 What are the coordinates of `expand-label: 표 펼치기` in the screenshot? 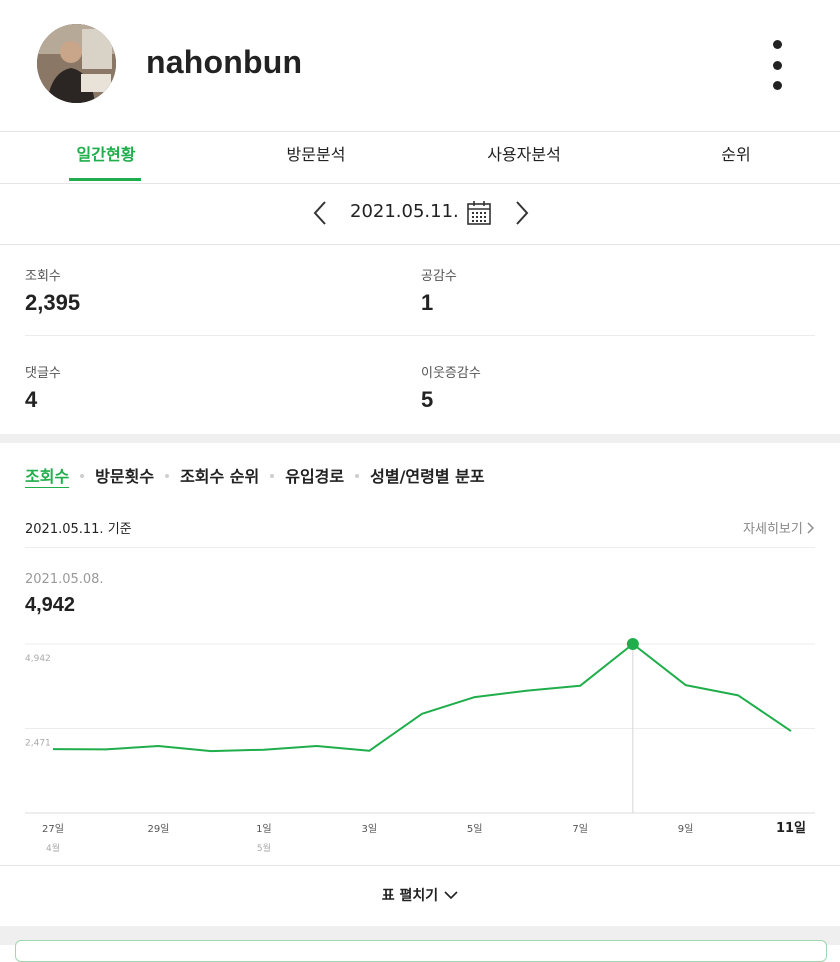 It's located at (410, 896).